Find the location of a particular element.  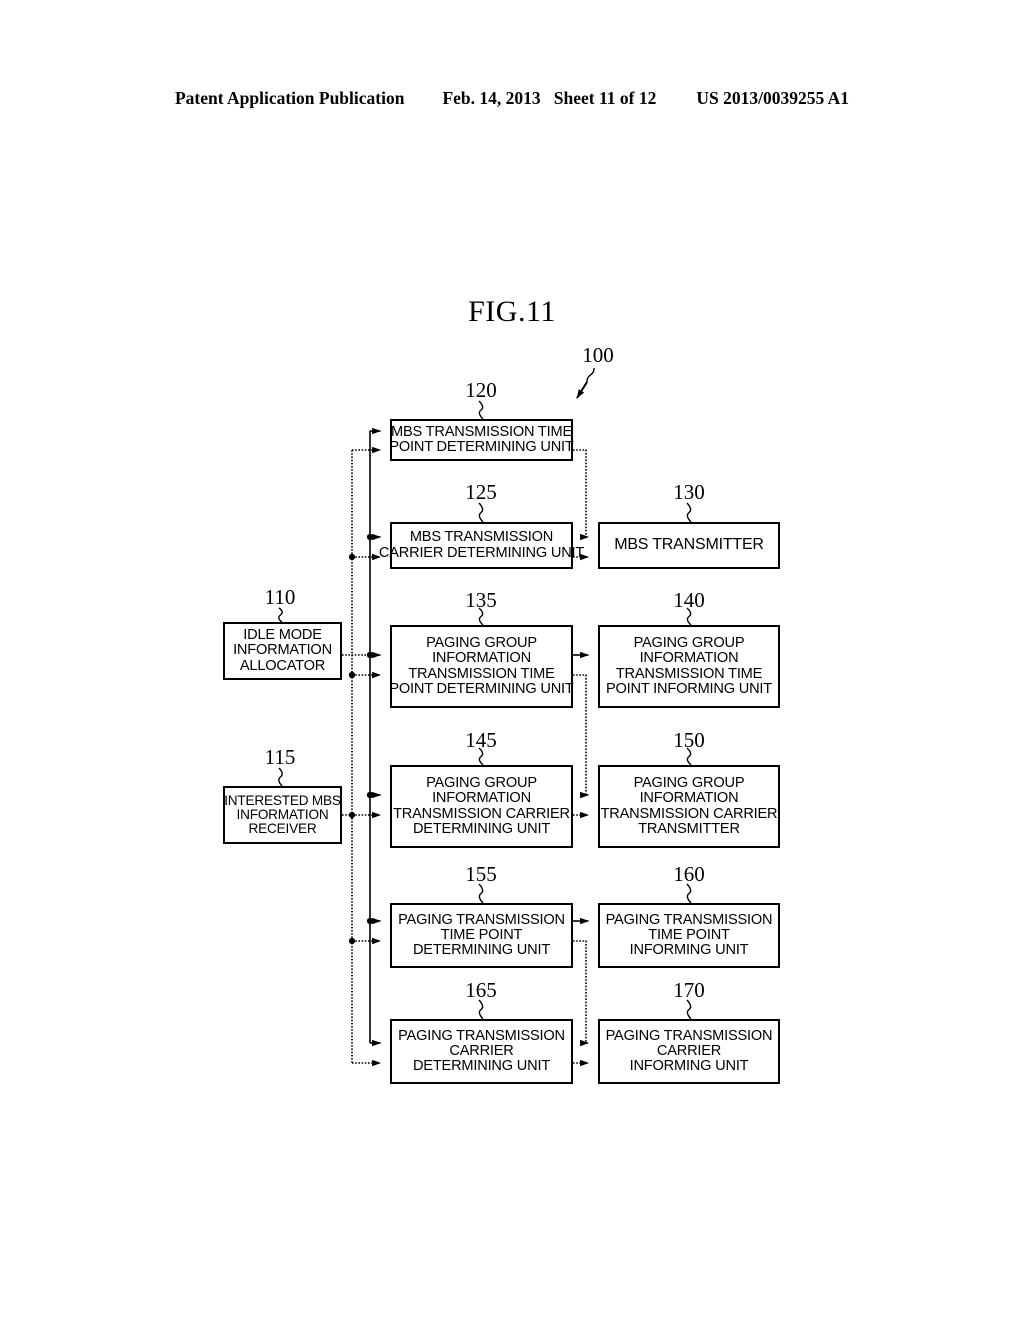

box-145-line-3: TRANSMISSION CARRIER is located at coordinates (481, 813).